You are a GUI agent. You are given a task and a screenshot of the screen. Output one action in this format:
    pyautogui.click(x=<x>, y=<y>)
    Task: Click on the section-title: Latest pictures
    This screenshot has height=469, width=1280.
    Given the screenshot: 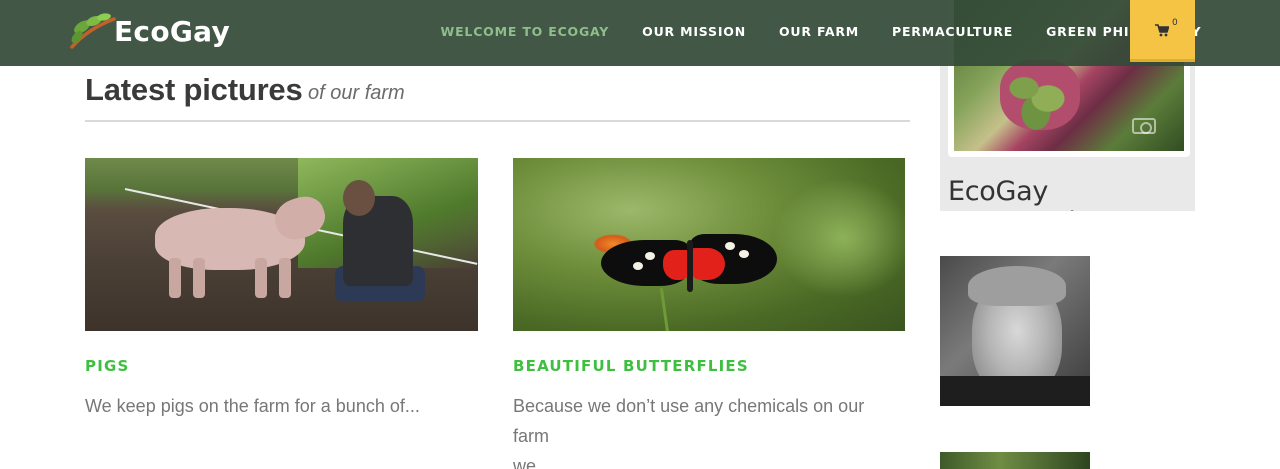 What is the action you would take?
    pyautogui.click(x=194, y=89)
    